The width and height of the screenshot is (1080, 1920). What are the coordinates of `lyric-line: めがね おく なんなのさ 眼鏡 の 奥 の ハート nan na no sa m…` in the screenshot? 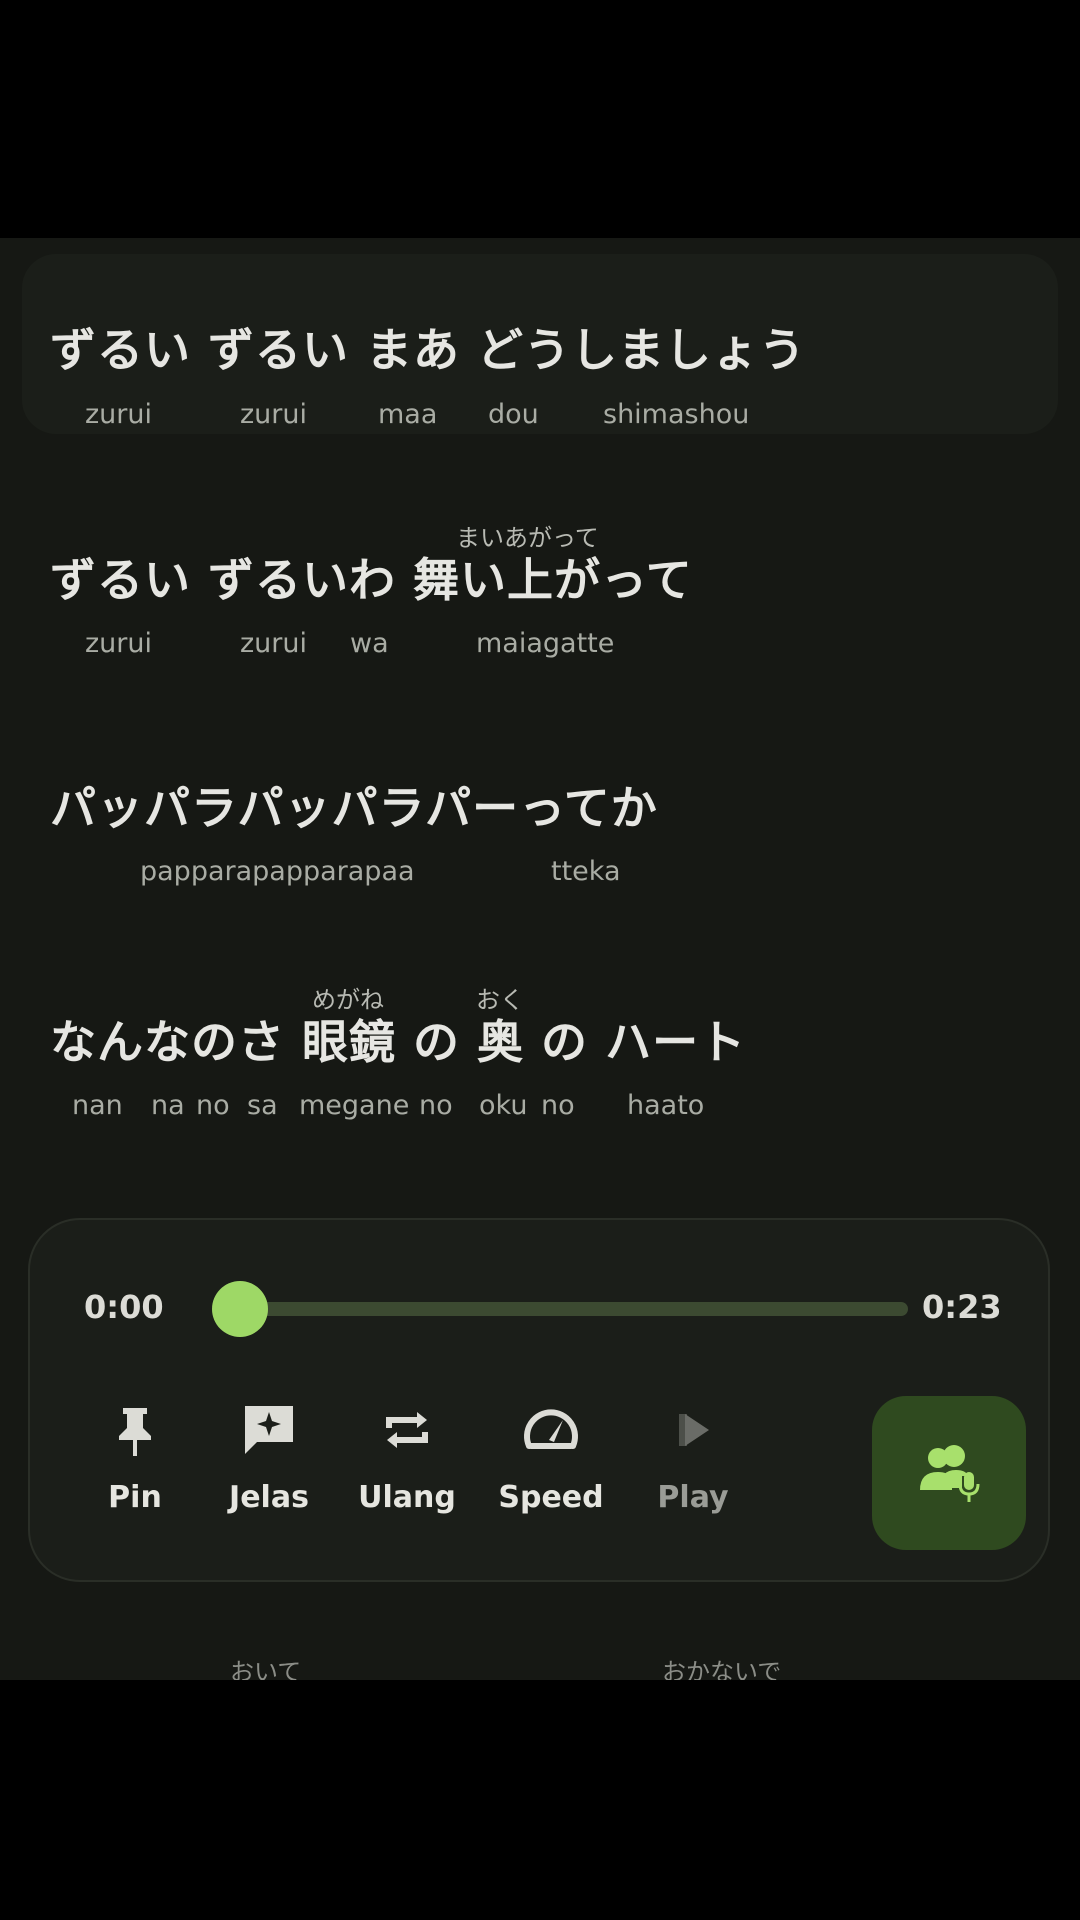 It's located at (540, 1058).